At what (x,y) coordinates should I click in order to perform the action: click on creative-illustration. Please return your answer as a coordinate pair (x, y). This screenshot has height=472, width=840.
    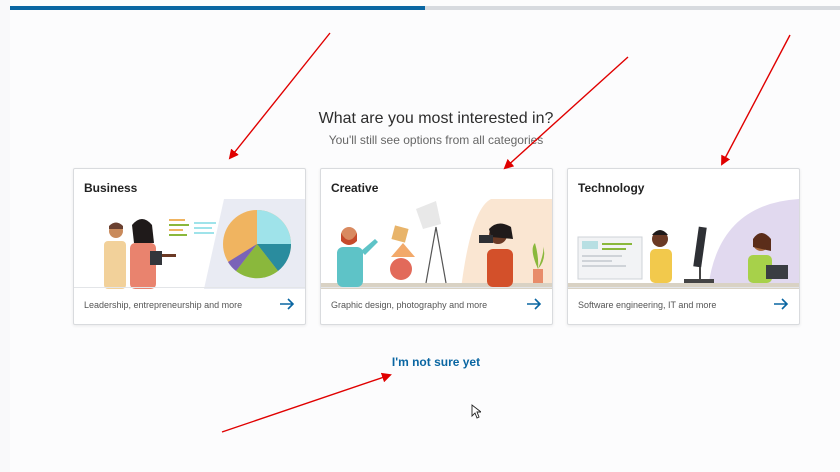
    Looking at the image, I should click on (436, 244).